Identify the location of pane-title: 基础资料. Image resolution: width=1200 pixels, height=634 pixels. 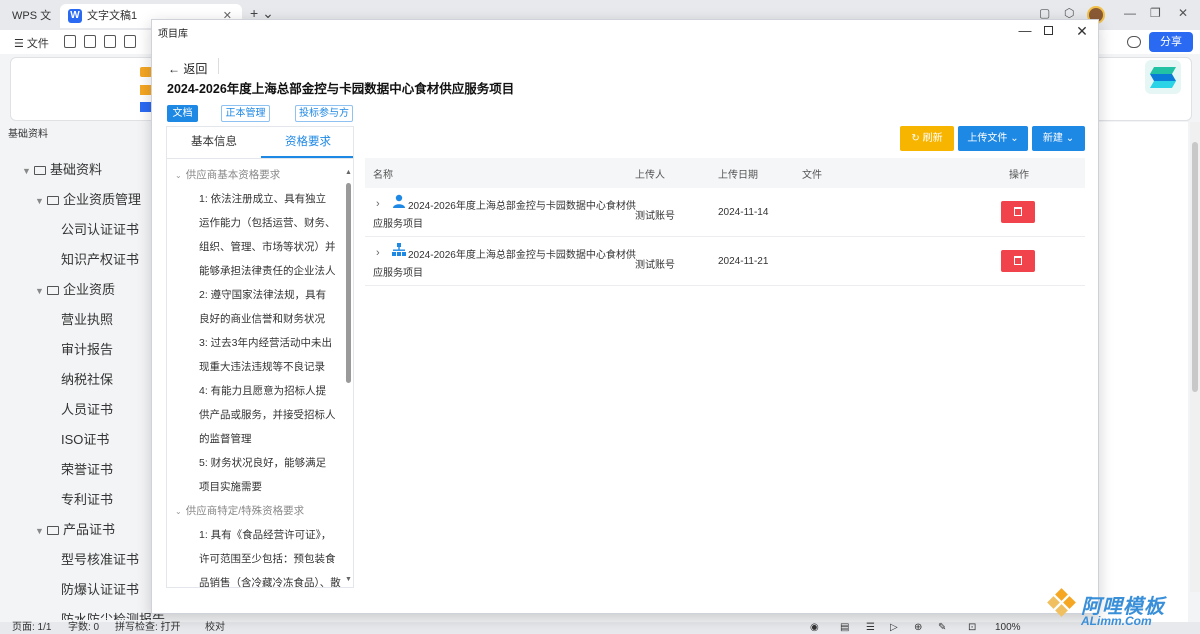
(28, 134).